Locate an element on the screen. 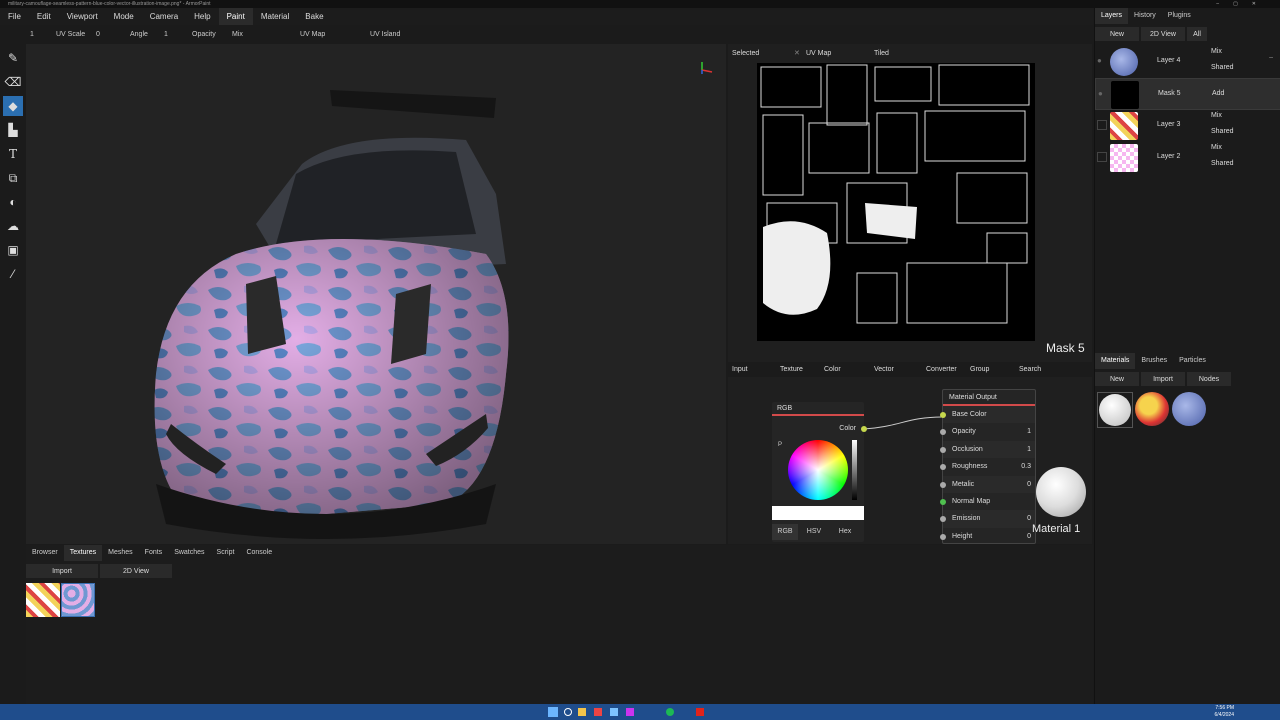  blend-mode-select: Mix is located at coordinates (265, 34).